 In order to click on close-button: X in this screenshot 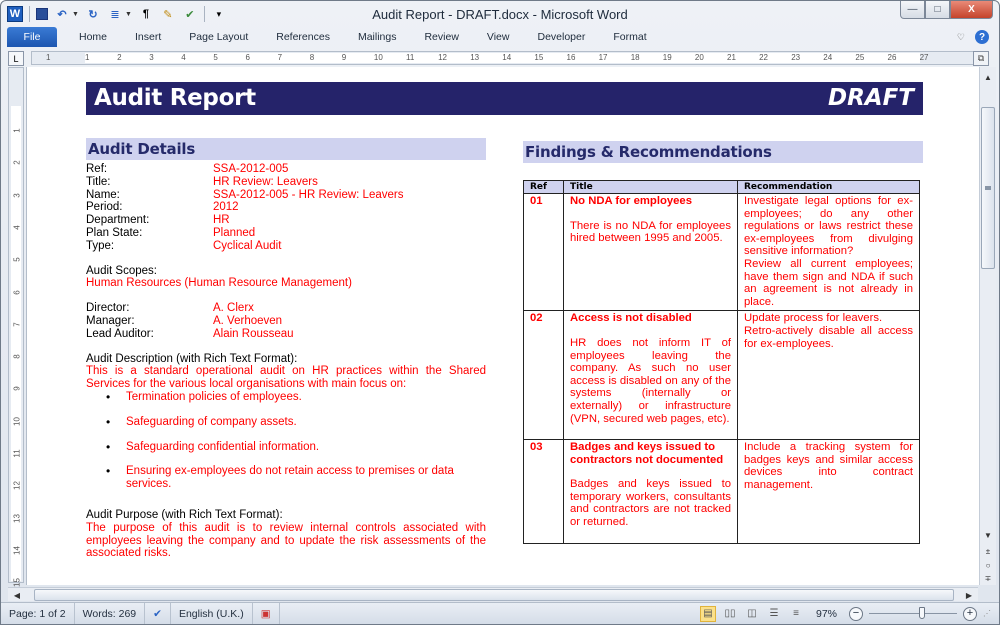, I will do `click(971, 10)`.